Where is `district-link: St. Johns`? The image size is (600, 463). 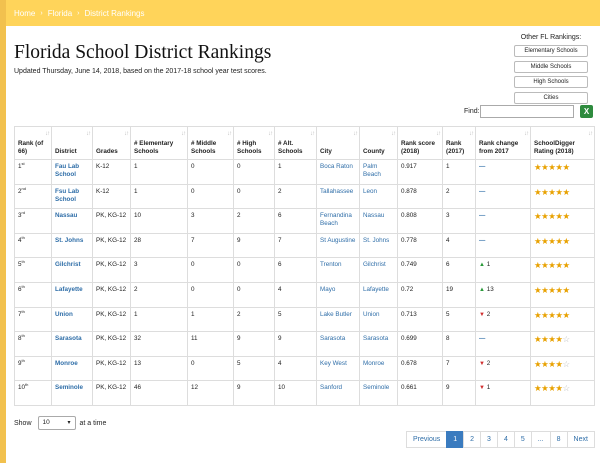
district-link: St. Johns is located at coordinates (69, 240).